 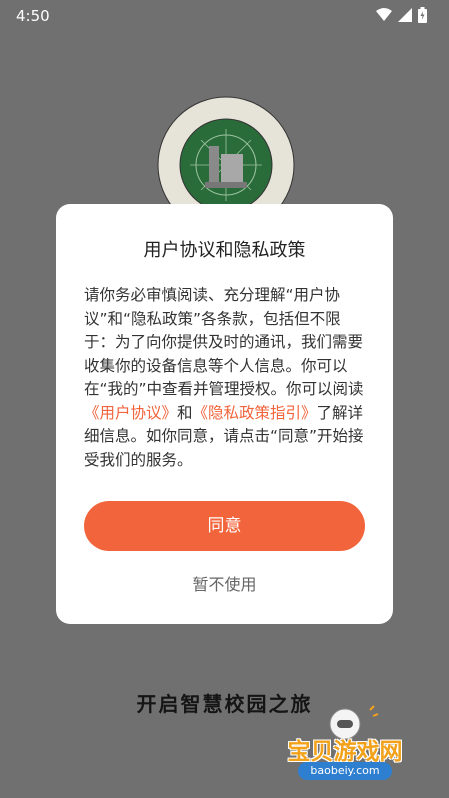 What do you see at coordinates (185, 412) in the screenshot?
I see `body-text-2: 和` at bounding box center [185, 412].